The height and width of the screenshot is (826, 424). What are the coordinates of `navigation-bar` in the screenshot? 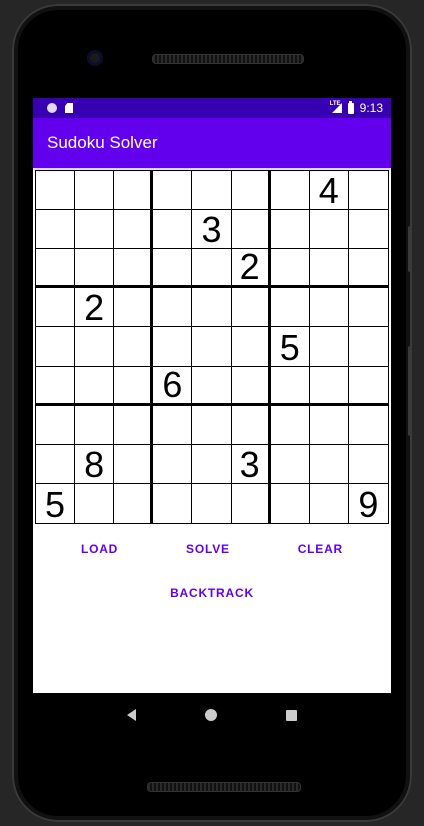 It's located at (212, 715).